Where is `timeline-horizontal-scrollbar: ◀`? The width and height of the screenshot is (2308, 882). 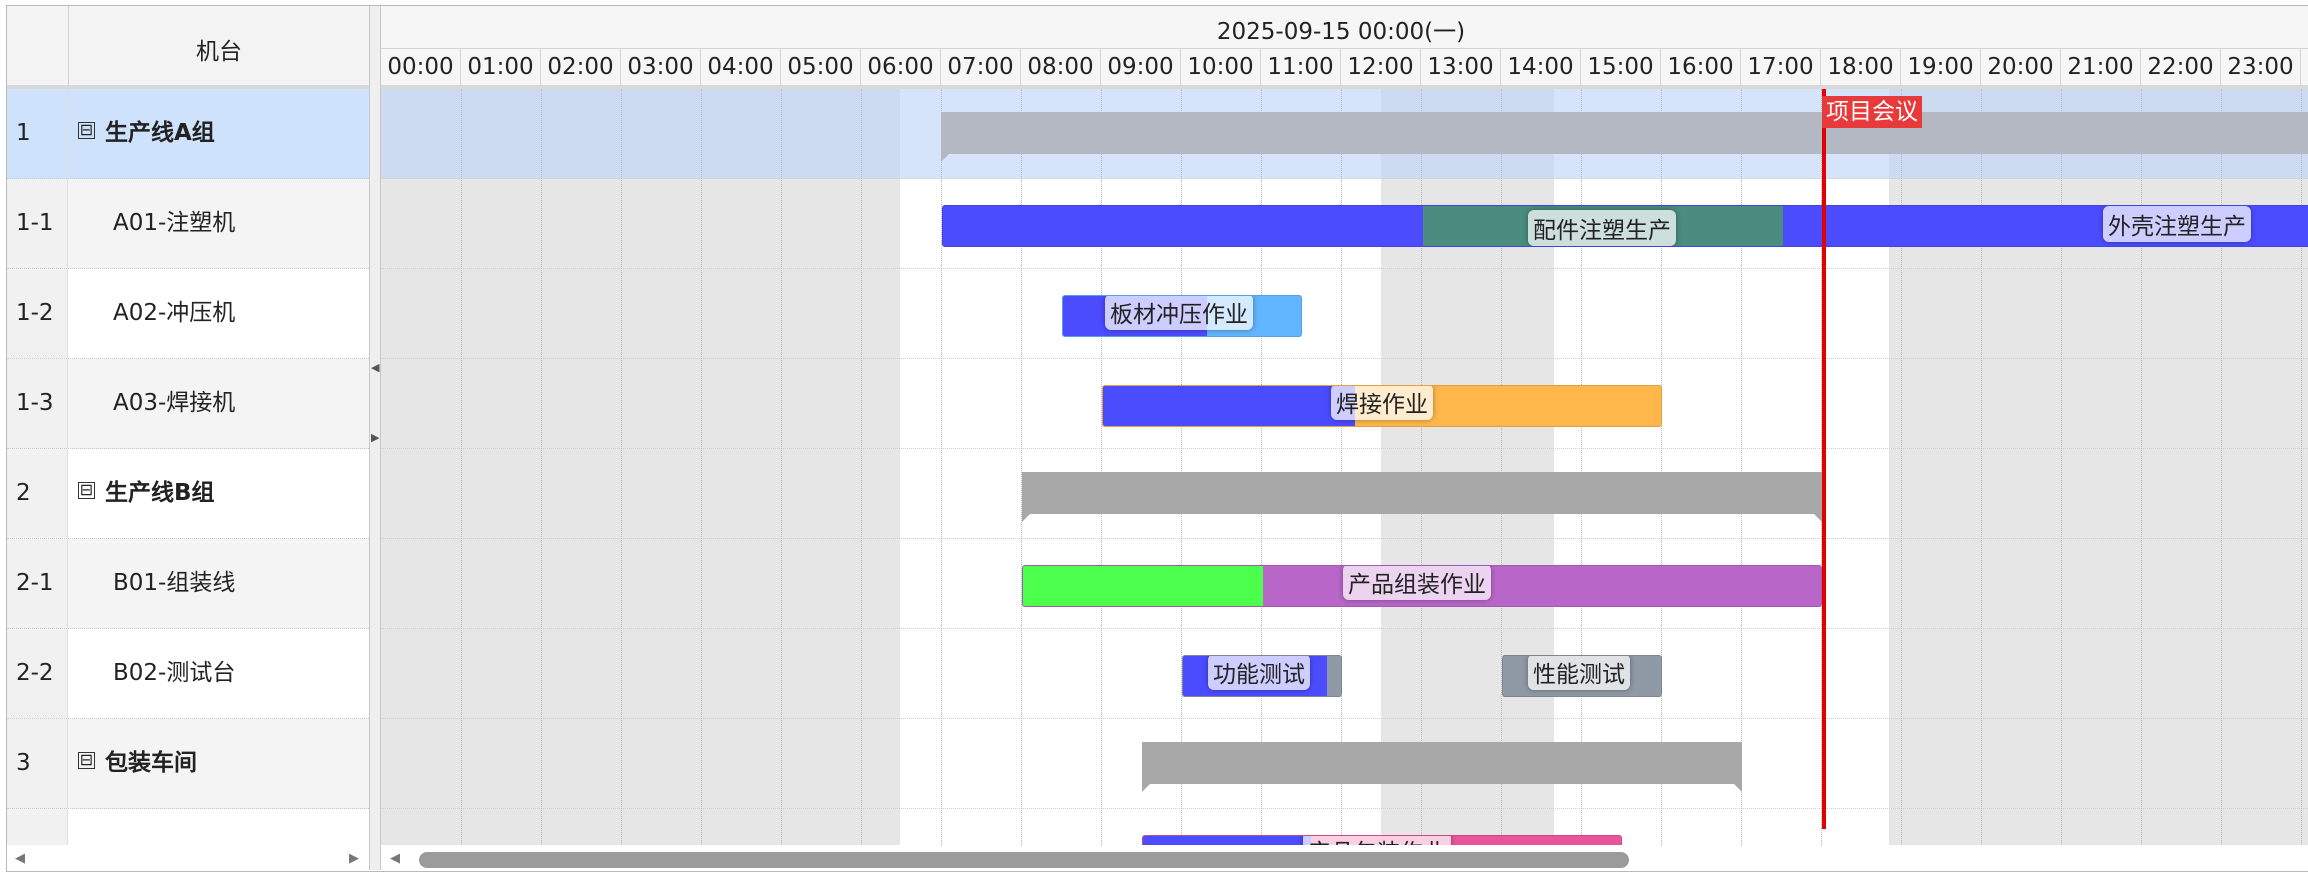
timeline-horizontal-scrollbar: ◀ is located at coordinates (1344, 858).